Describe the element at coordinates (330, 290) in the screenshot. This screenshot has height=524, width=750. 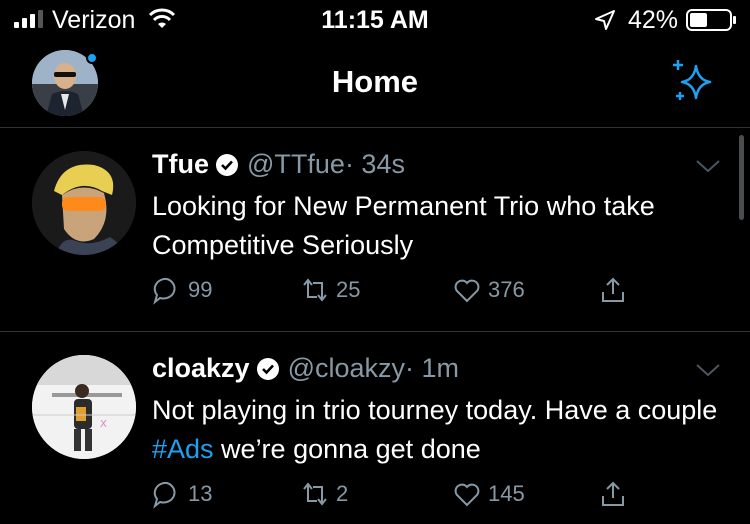
I see `retweet-button: 25` at that location.